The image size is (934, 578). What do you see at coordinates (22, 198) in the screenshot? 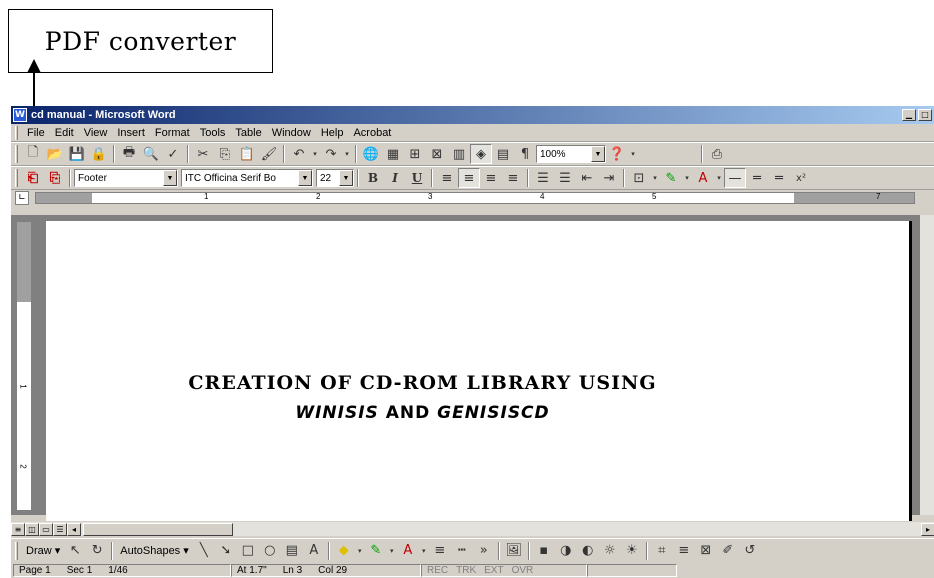
I see `tab-selector-icon: ∟` at bounding box center [22, 198].